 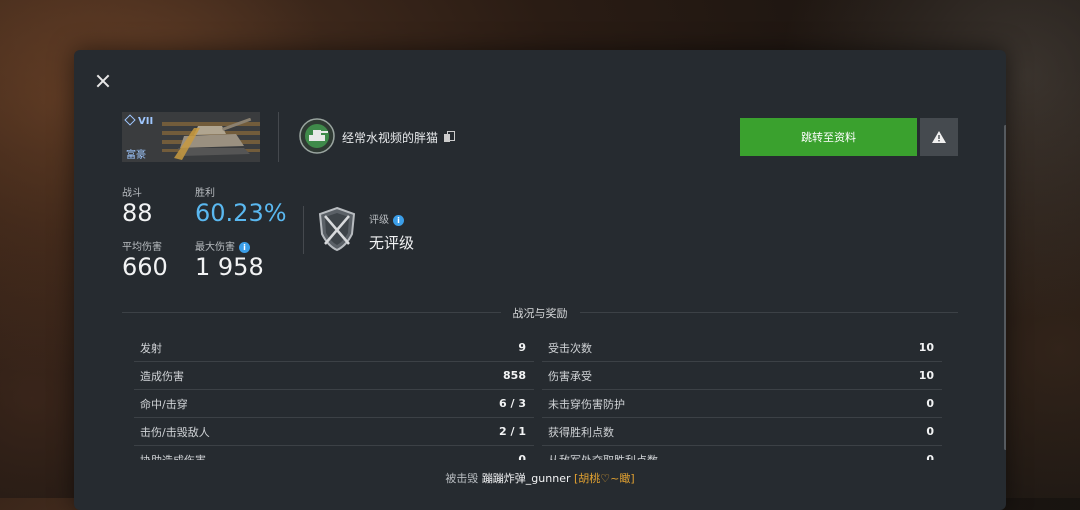 I want to click on table-row: 未击穿伤害防护 0, so click(x=742, y=404).